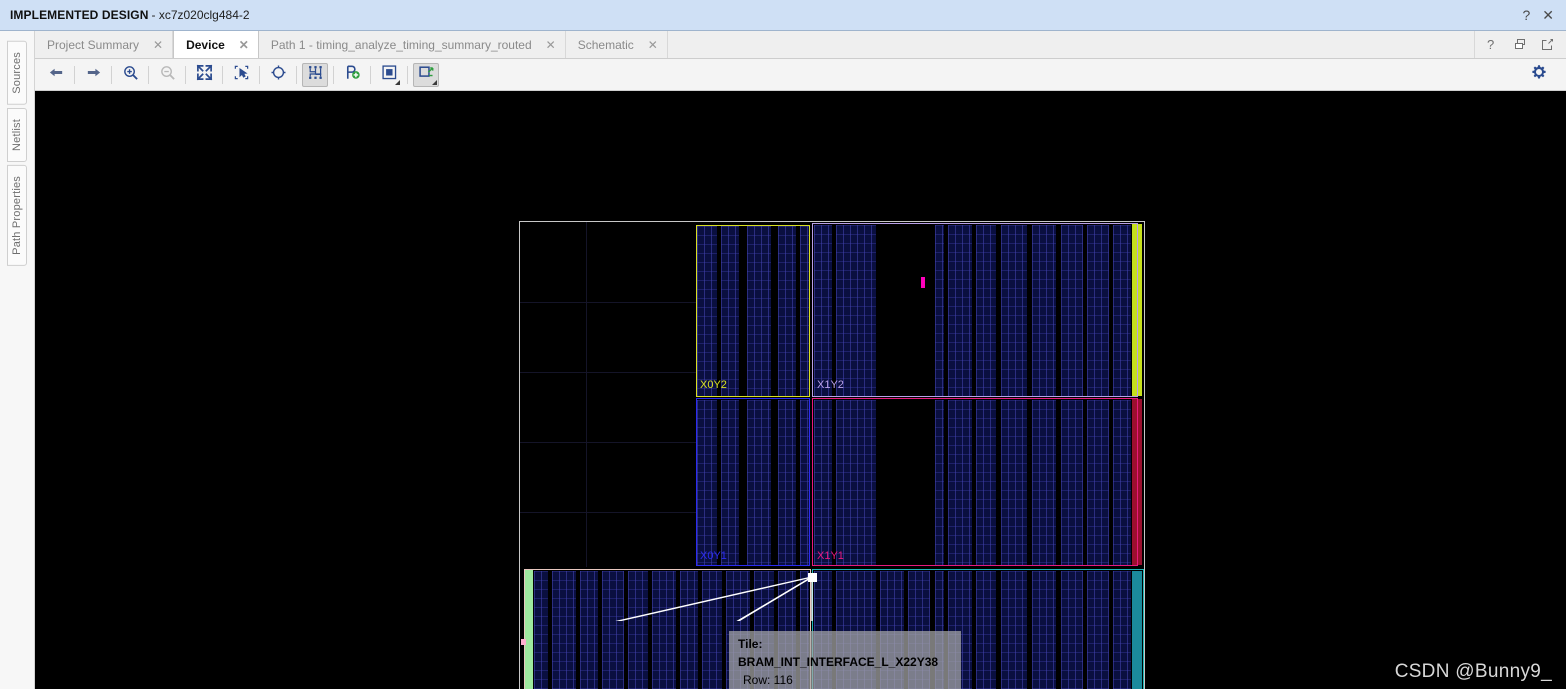 This screenshot has width=1566, height=689. Describe the element at coordinates (838, 653) in the screenshot. I see `tooltip-title: Tile: BRAM_INT_INTERFACE_L_X22Y38` at that location.